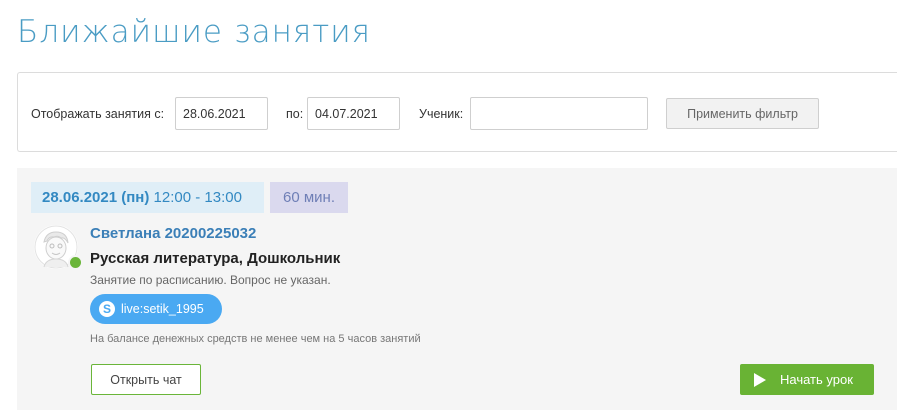  Describe the element at coordinates (98, 114) in the screenshot. I see `from-date-label: Отображать занятия с:` at that location.